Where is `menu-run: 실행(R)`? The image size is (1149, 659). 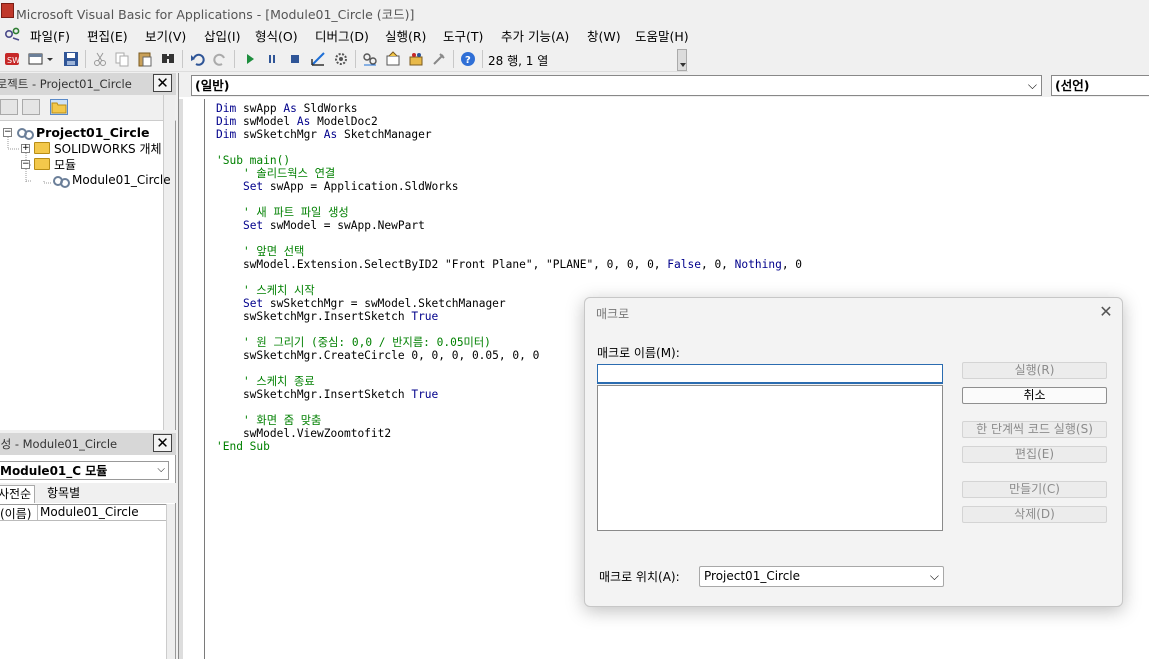
menu-run: 실행(R) is located at coordinates (405, 35).